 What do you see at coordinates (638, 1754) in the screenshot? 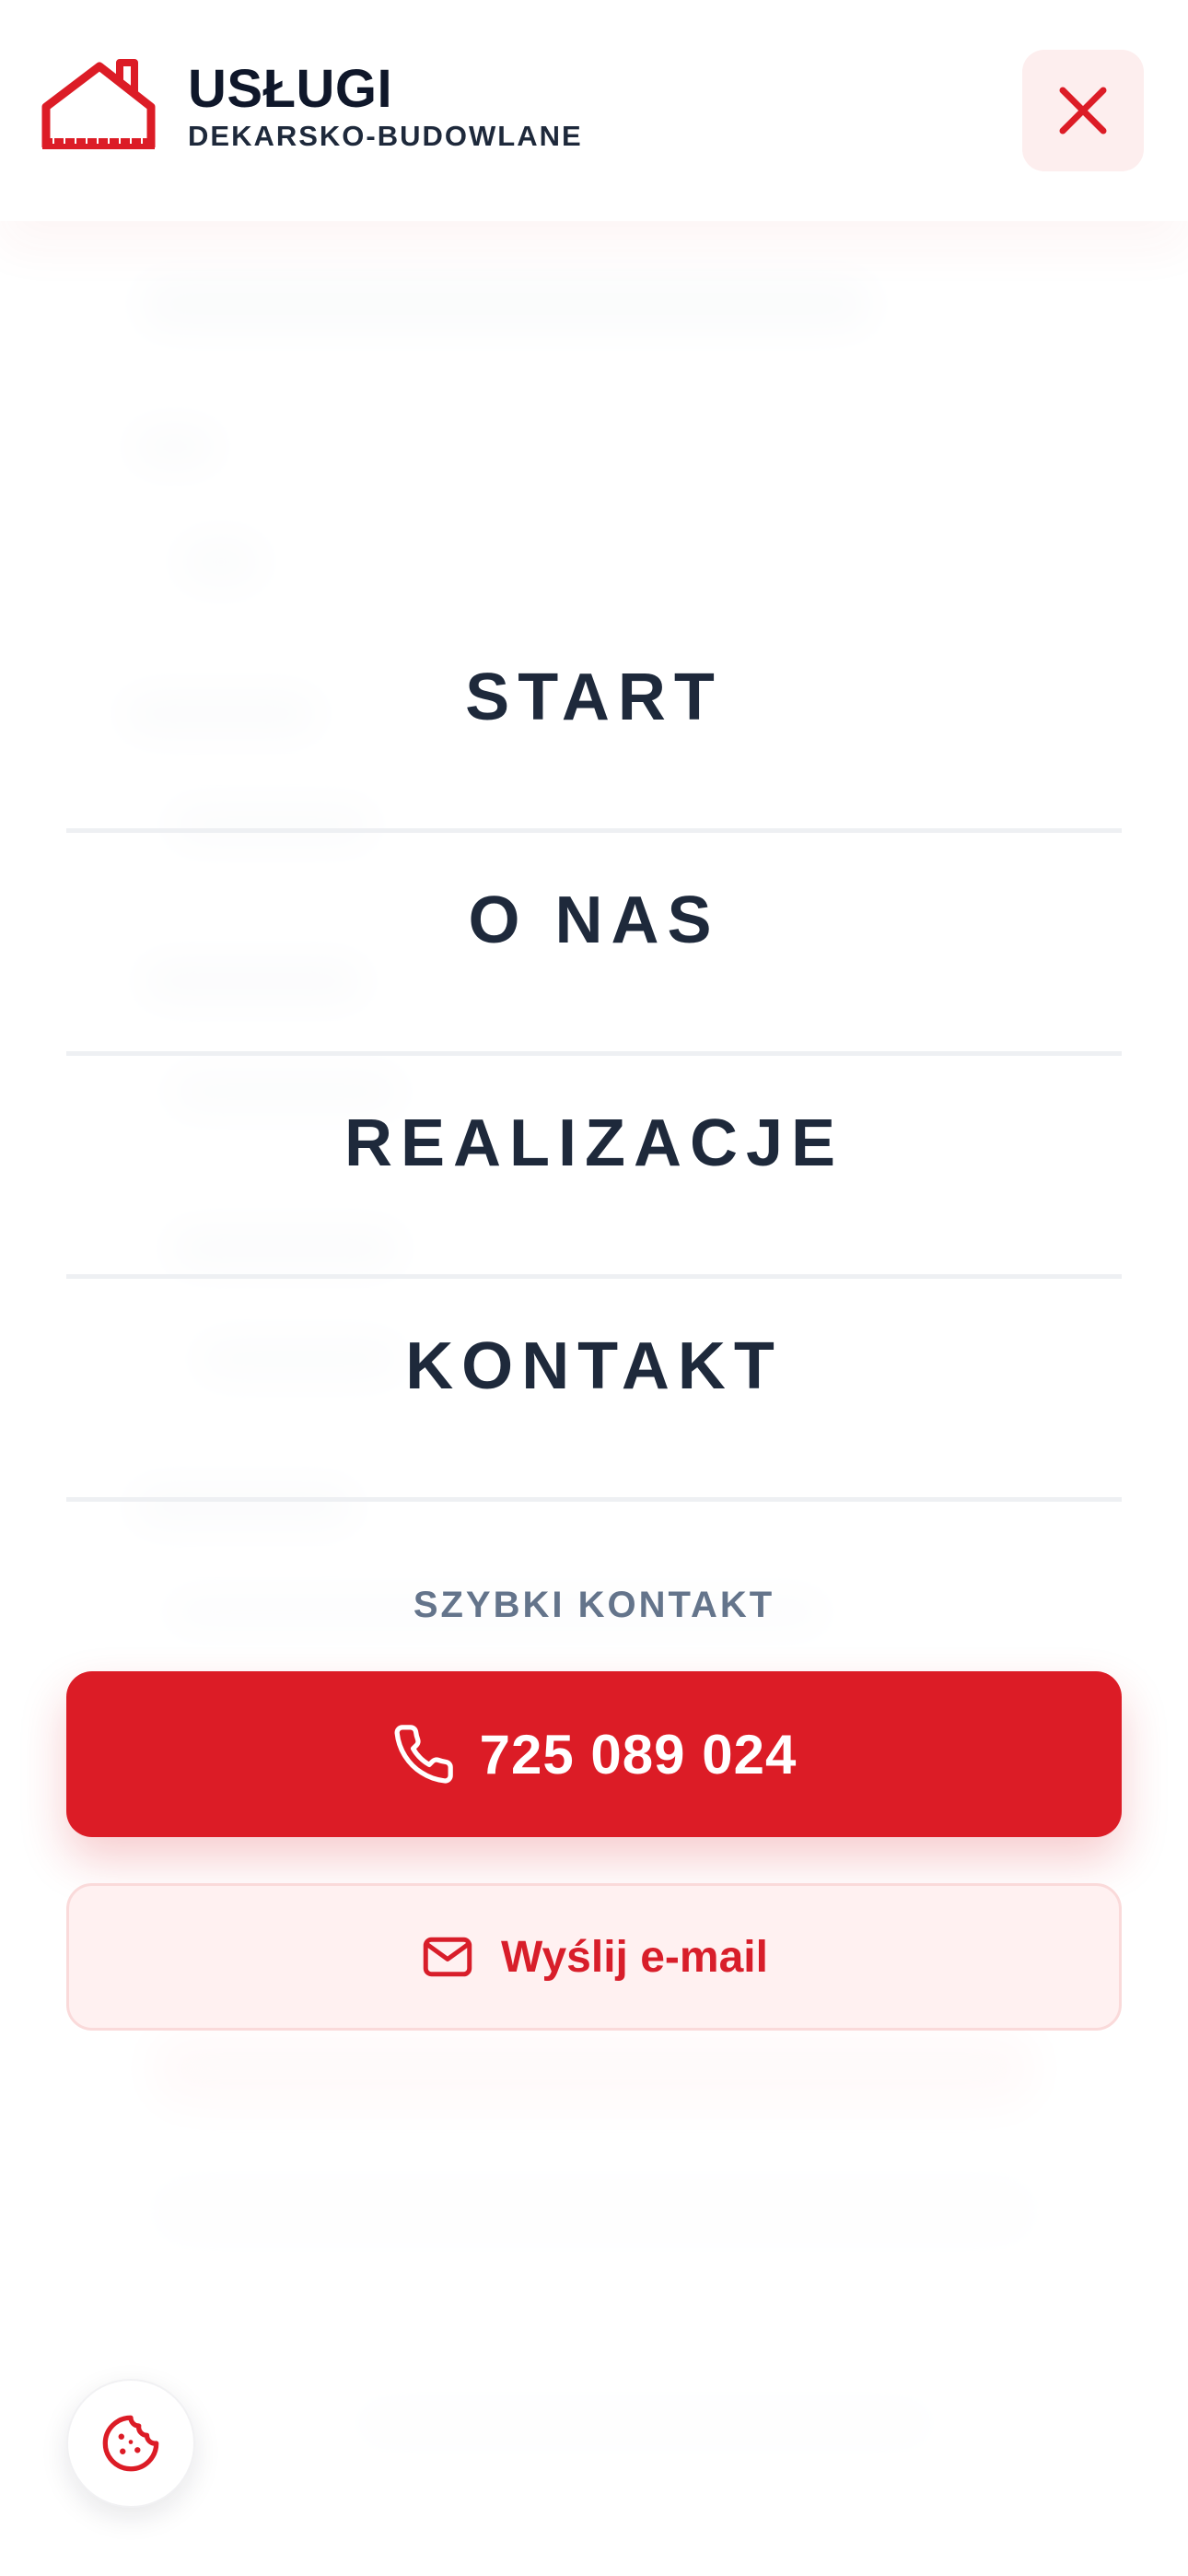
I see `phone-number-label: 725 089 024` at bounding box center [638, 1754].